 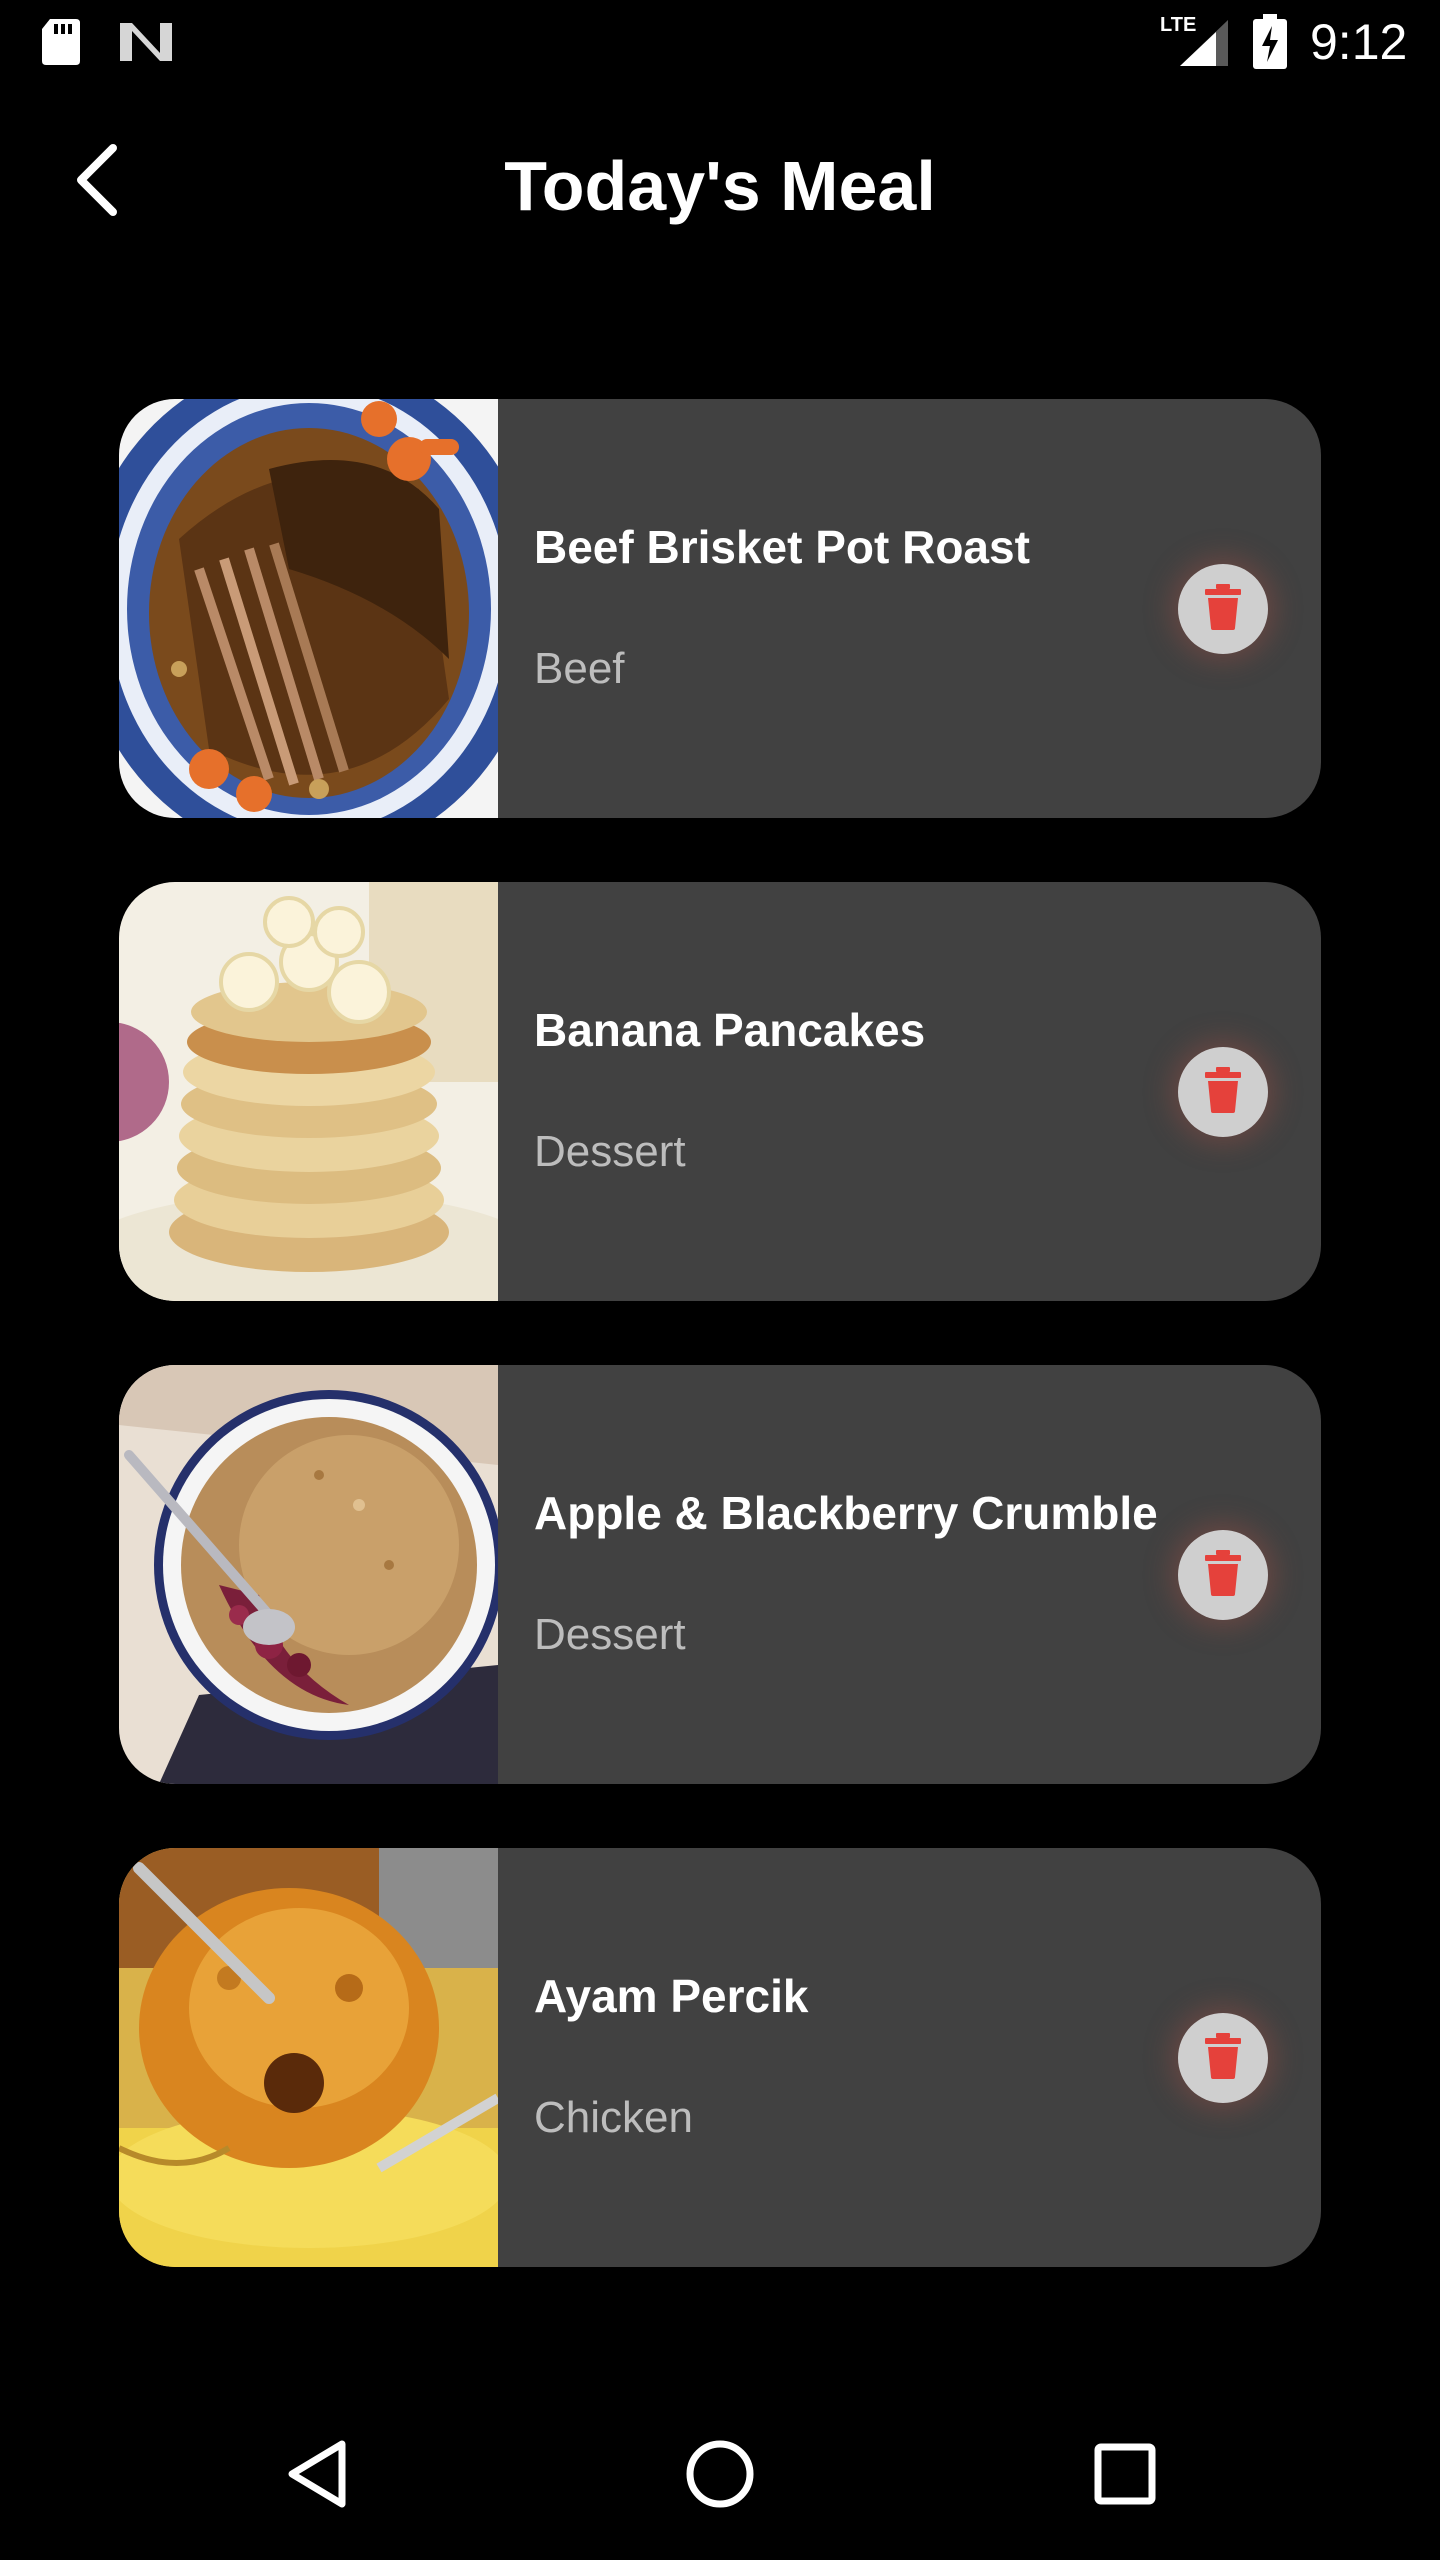 What do you see at coordinates (146, 44) in the screenshot?
I see `n-notification-icon` at bounding box center [146, 44].